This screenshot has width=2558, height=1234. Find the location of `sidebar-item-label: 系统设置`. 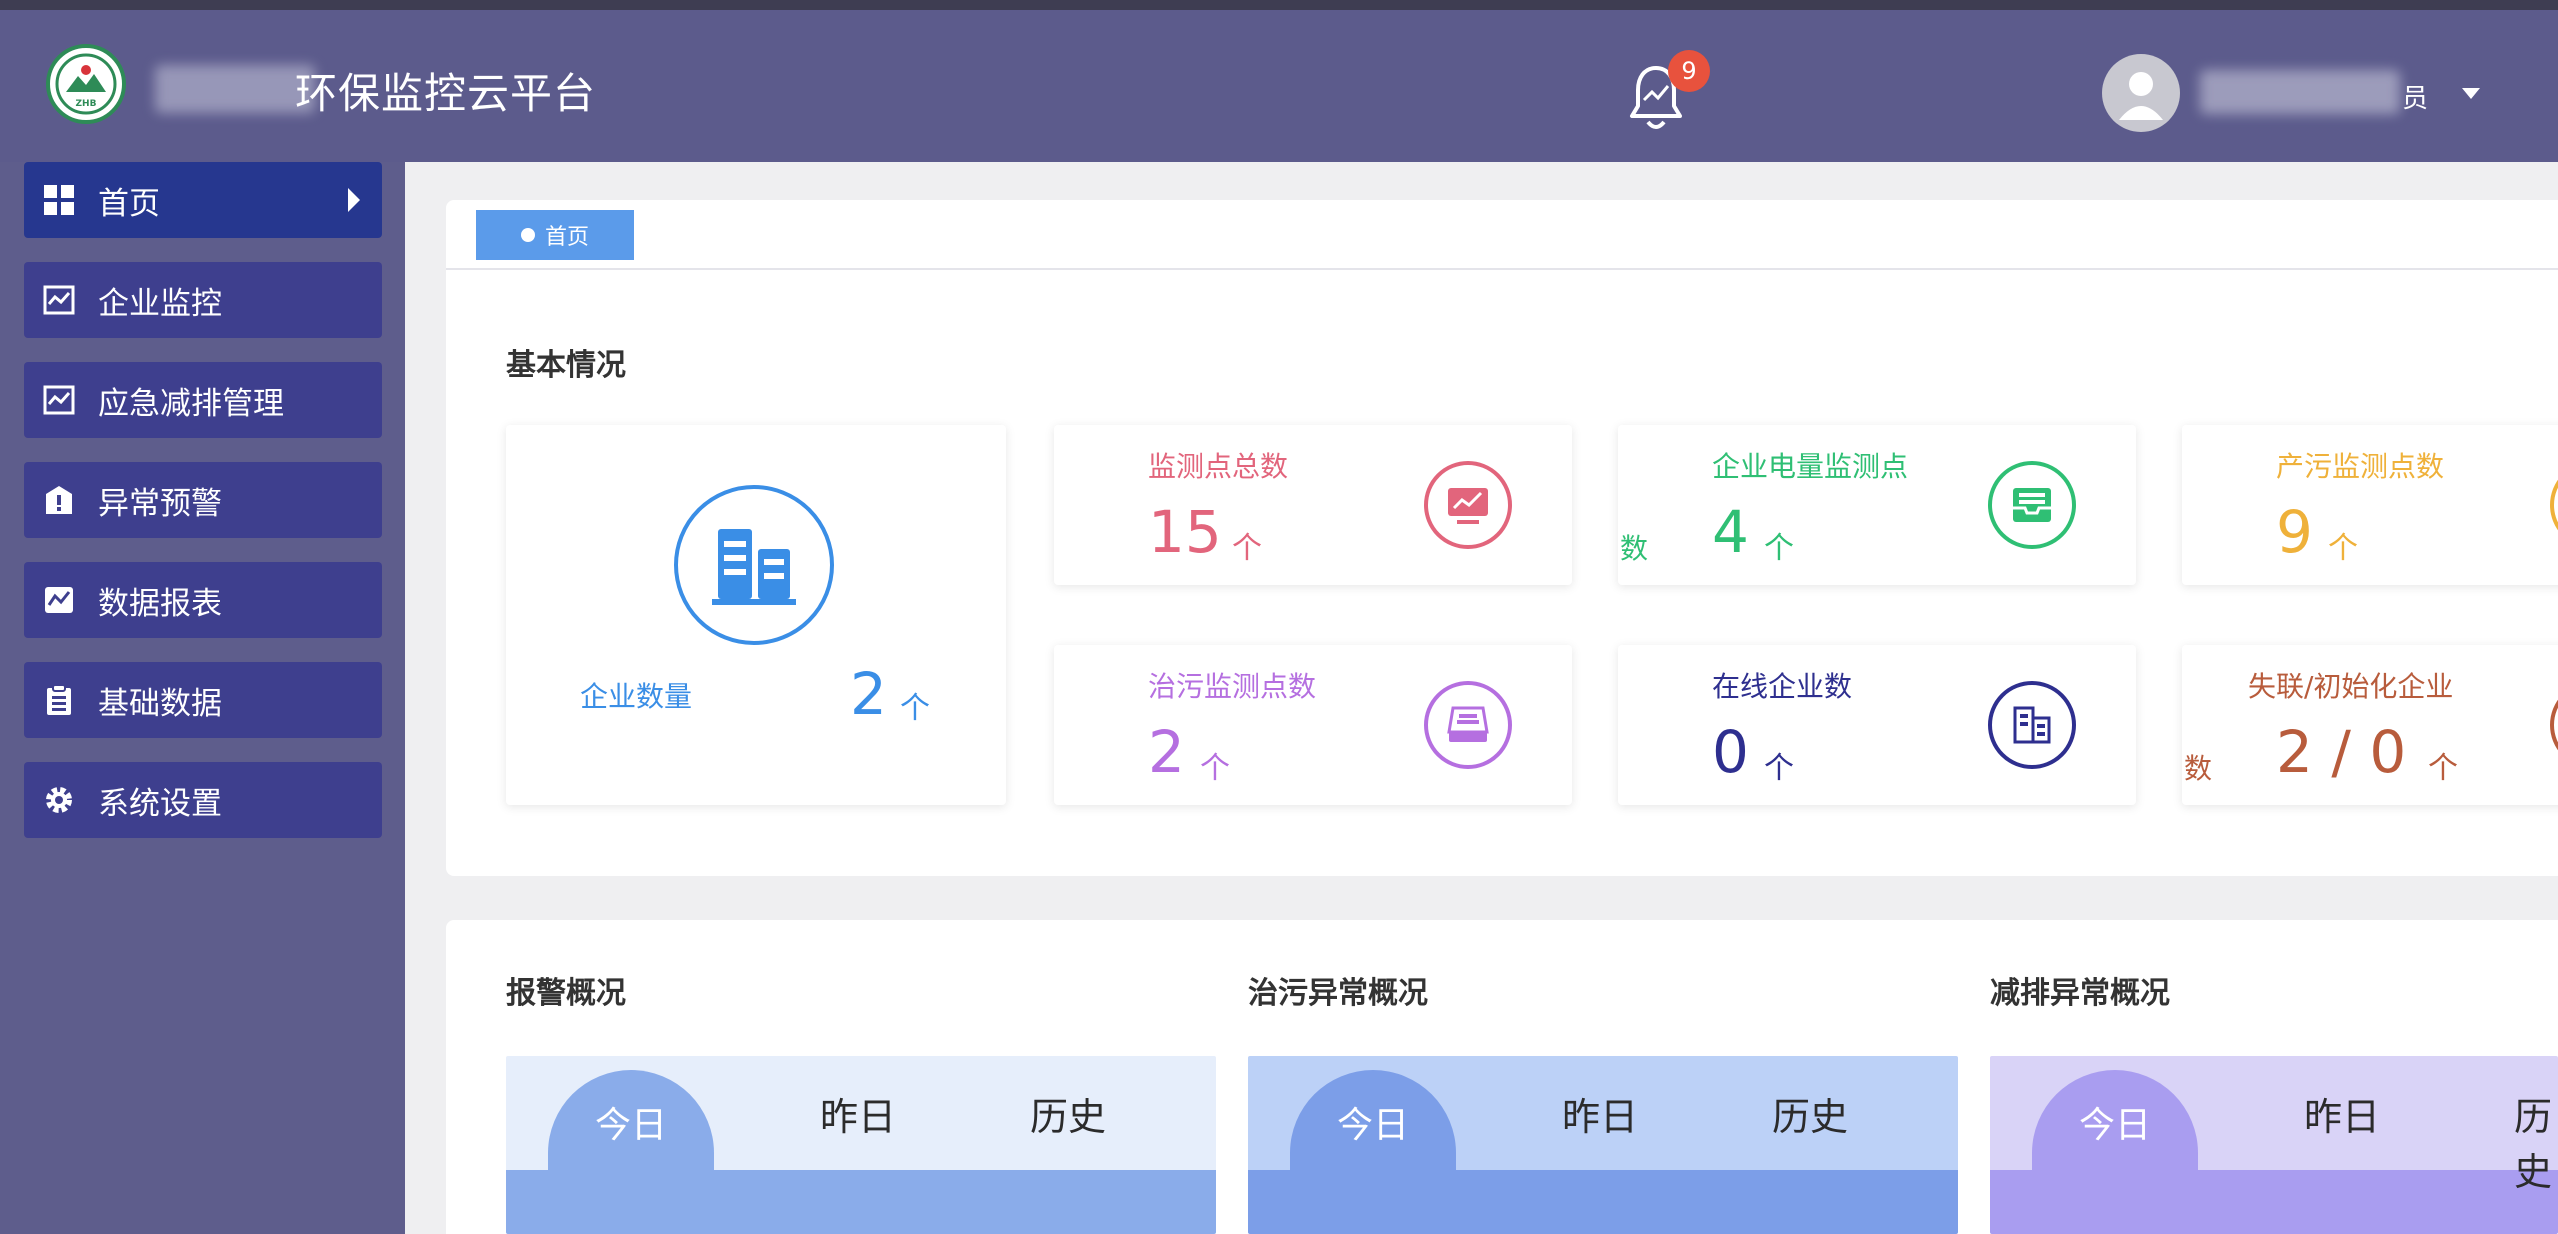

sidebar-item-label: 系统设置 is located at coordinates (160, 803).